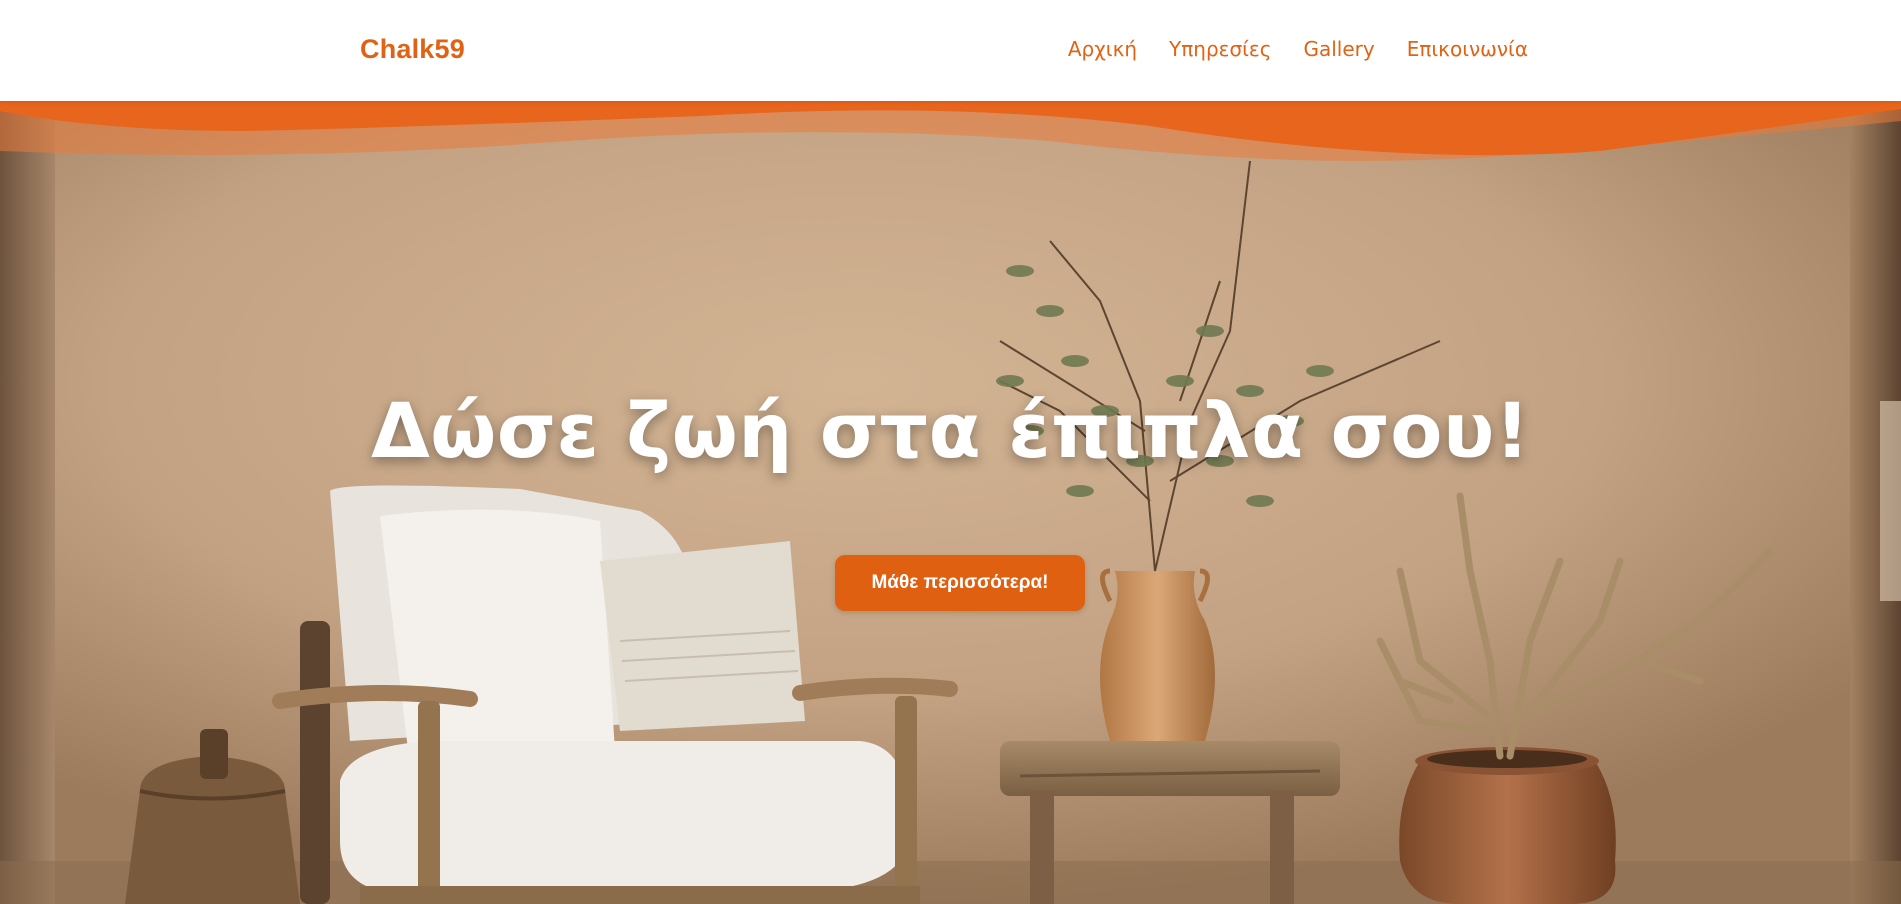 This screenshot has width=1901, height=904. Describe the element at coordinates (1467, 49) in the screenshot. I see `nav-item-contact: Επικοινωνία` at that location.